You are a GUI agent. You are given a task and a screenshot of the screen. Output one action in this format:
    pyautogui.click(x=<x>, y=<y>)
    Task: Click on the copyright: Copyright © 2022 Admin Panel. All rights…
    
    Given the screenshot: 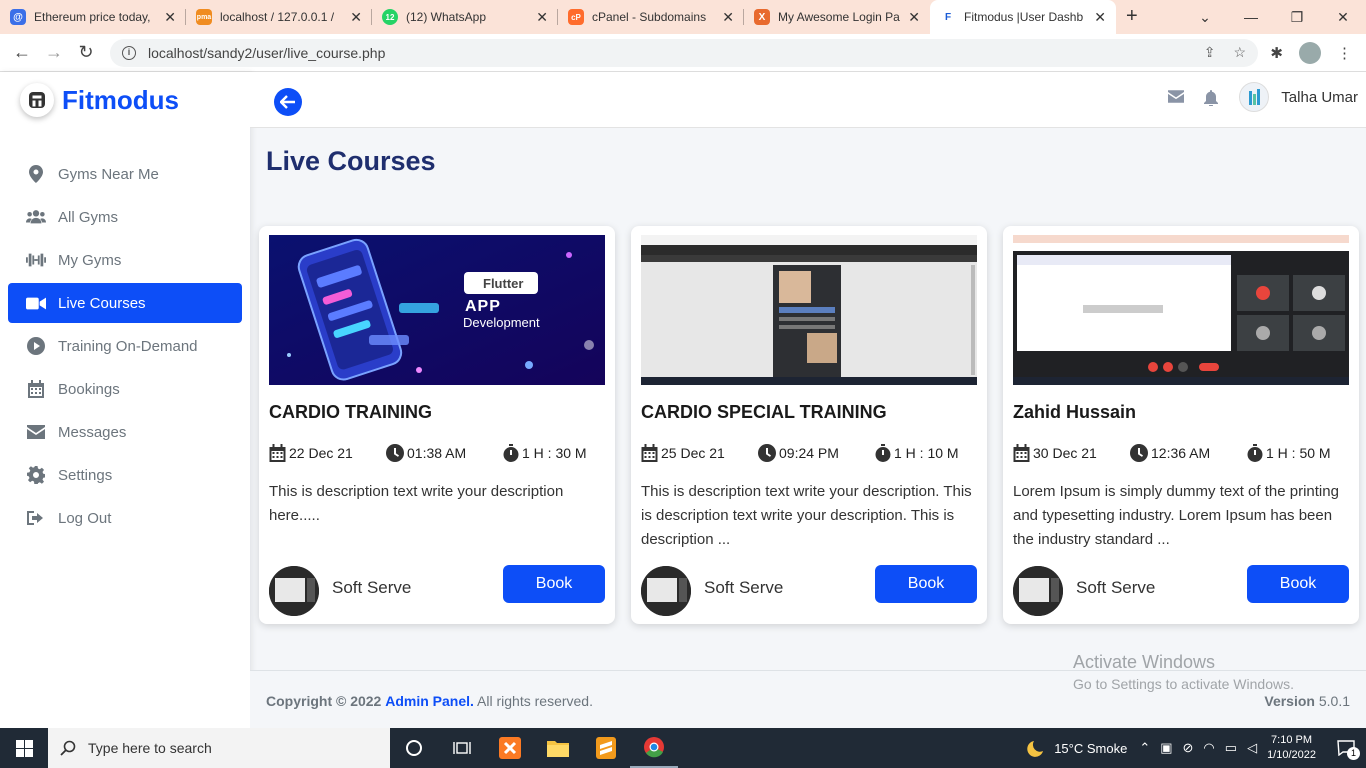 What is the action you would take?
    pyautogui.click(x=429, y=701)
    